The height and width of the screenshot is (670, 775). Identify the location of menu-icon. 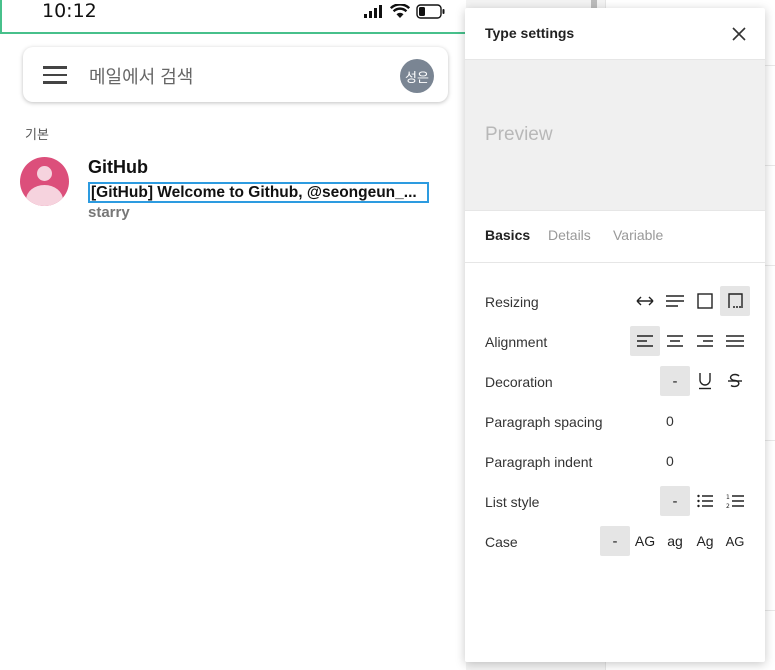
(55, 75).